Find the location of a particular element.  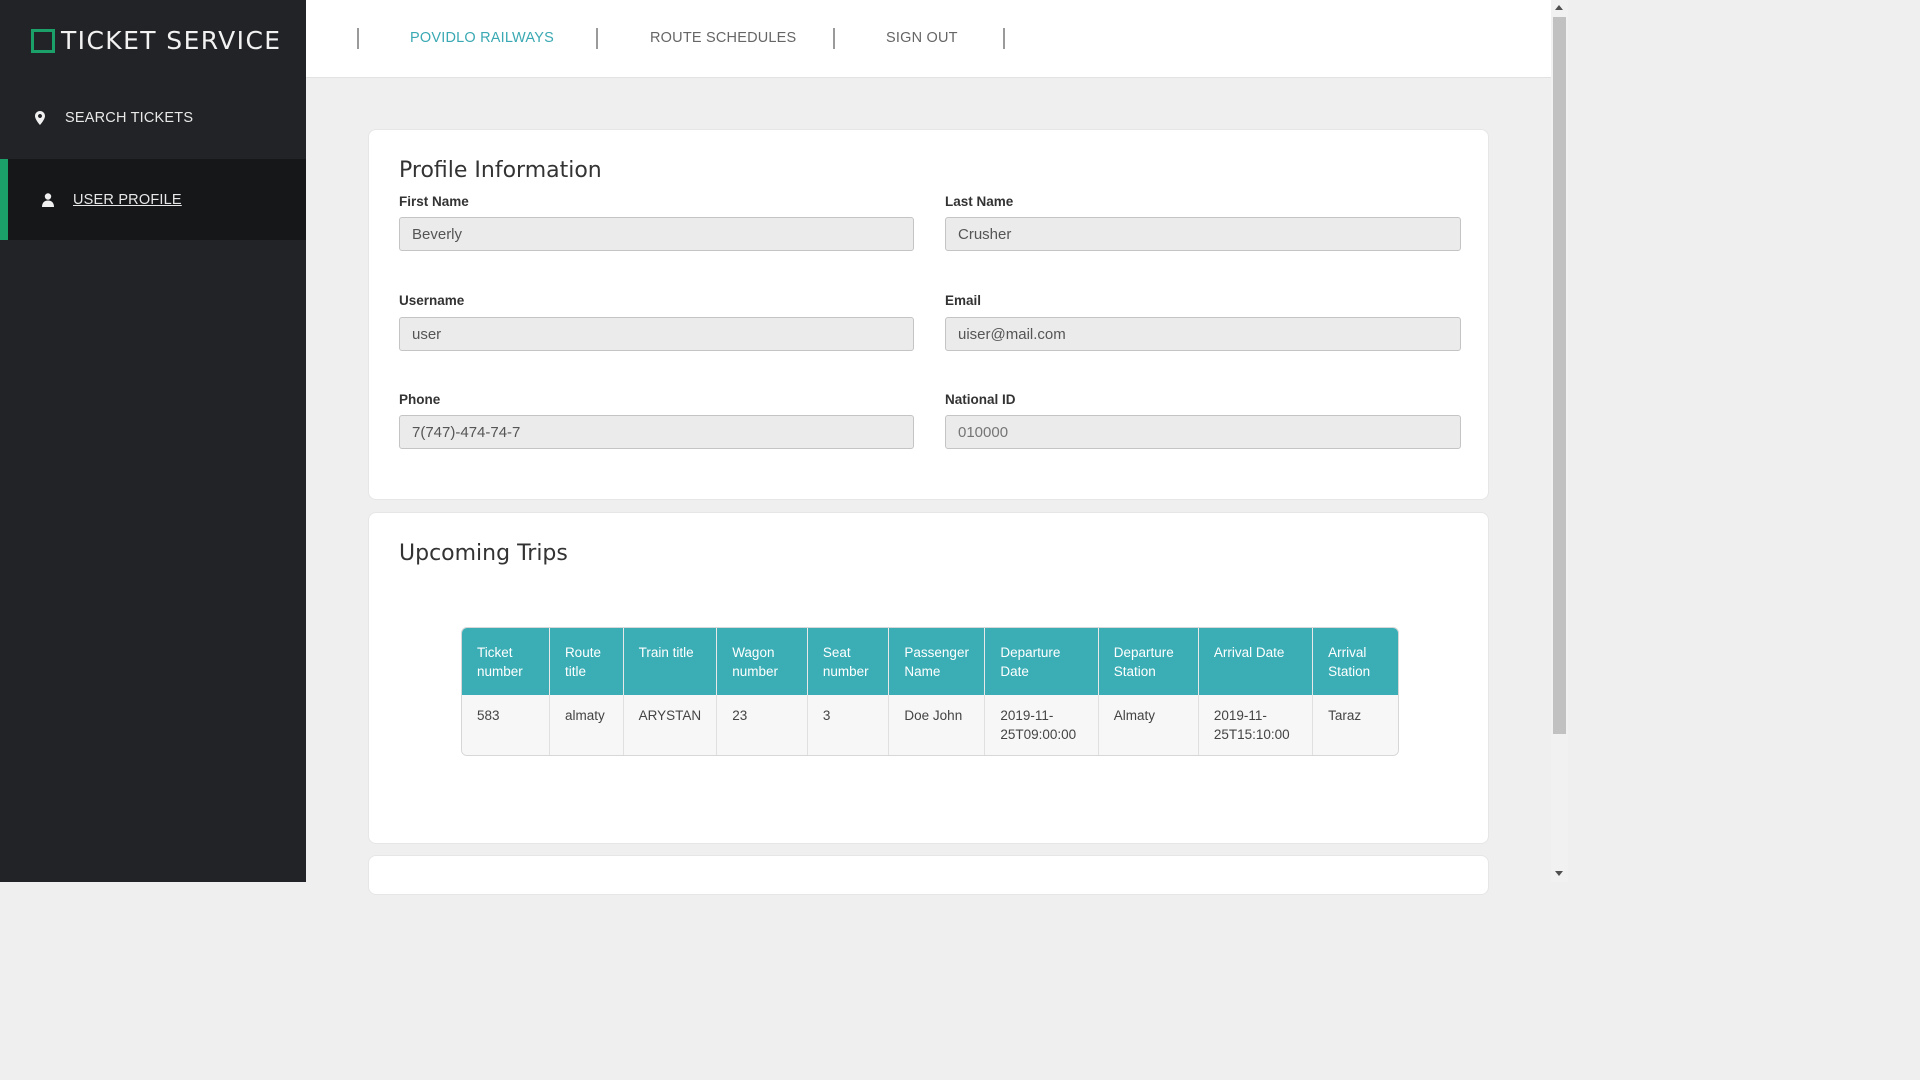

user-icon is located at coordinates (48, 199).